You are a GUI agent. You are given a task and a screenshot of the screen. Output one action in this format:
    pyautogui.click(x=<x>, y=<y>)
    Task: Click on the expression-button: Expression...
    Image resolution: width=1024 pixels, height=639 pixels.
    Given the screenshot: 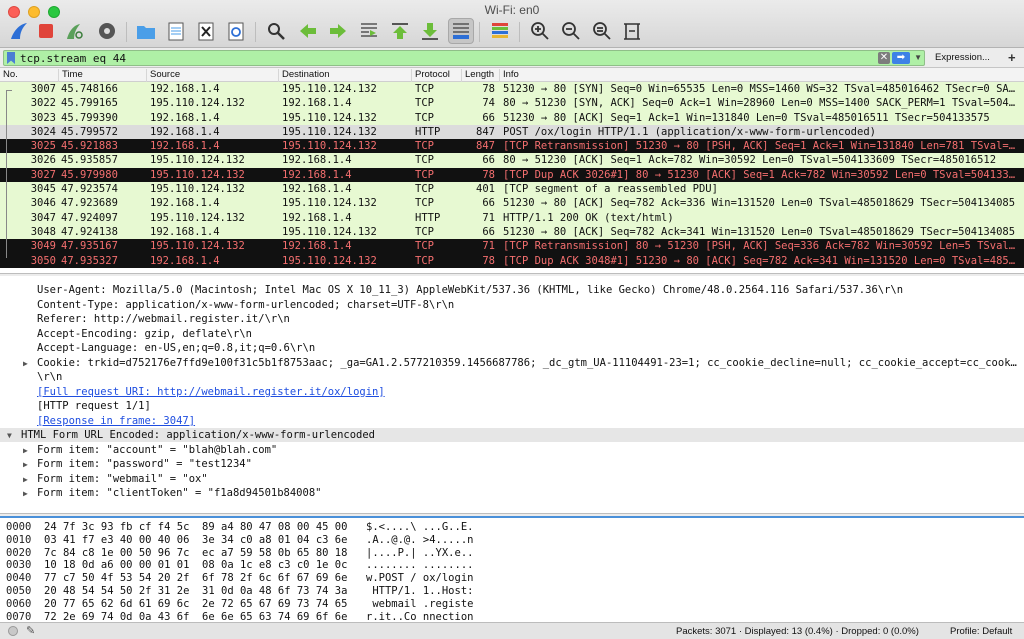 What is the action you would take?
    pyautogui.click(x=962, y=57)
    